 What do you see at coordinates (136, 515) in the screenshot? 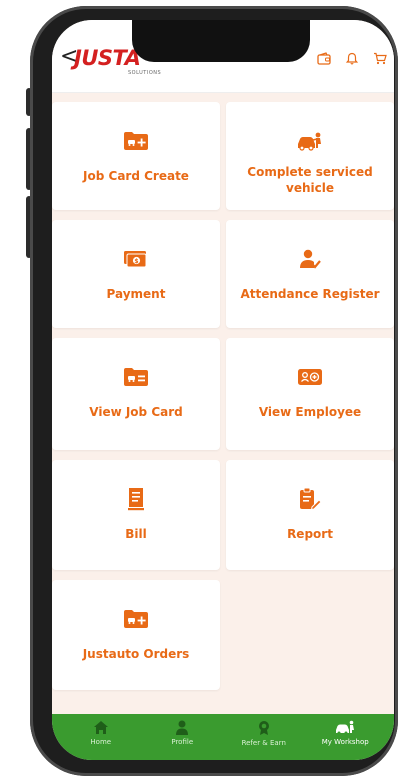
I see `bill-tile: Bill` at bounding box center [136, 515].